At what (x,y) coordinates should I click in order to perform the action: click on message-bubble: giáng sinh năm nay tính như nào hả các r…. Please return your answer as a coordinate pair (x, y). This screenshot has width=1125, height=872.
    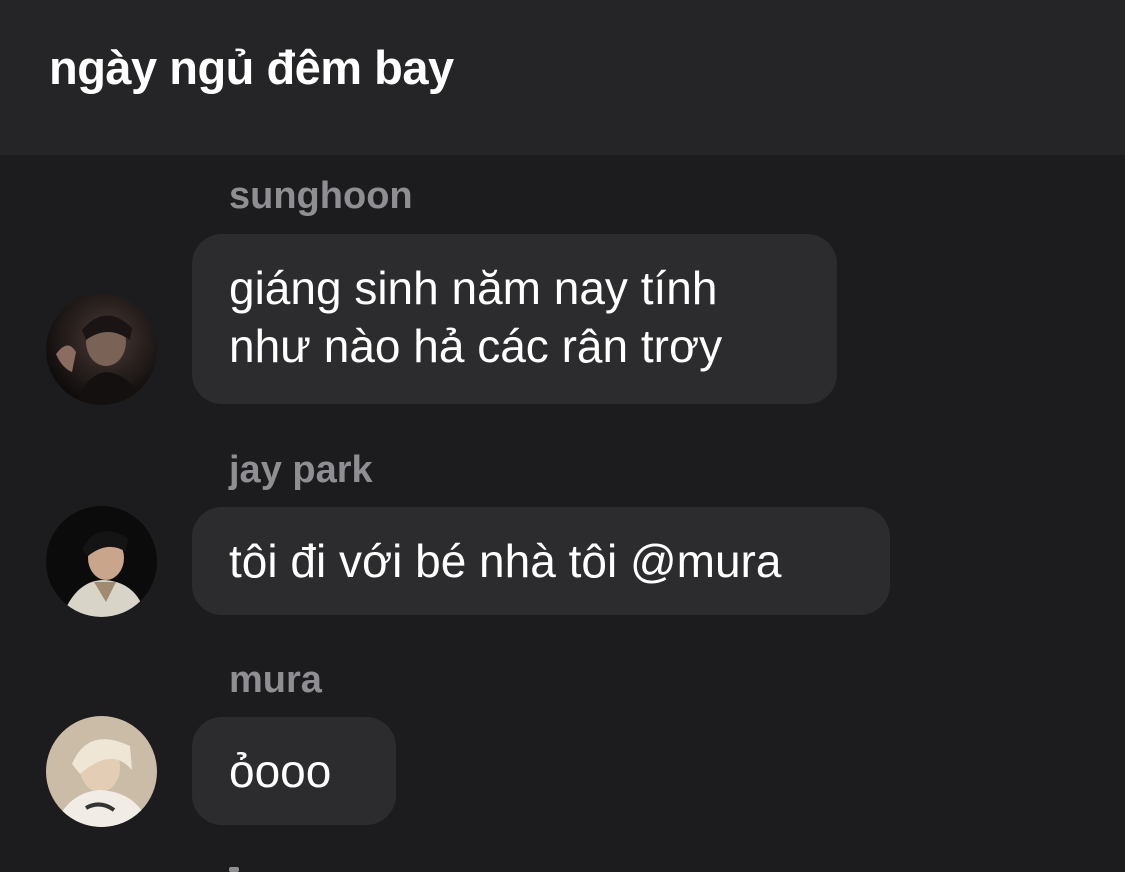
    Looking at the image, I should click on (514, 319).